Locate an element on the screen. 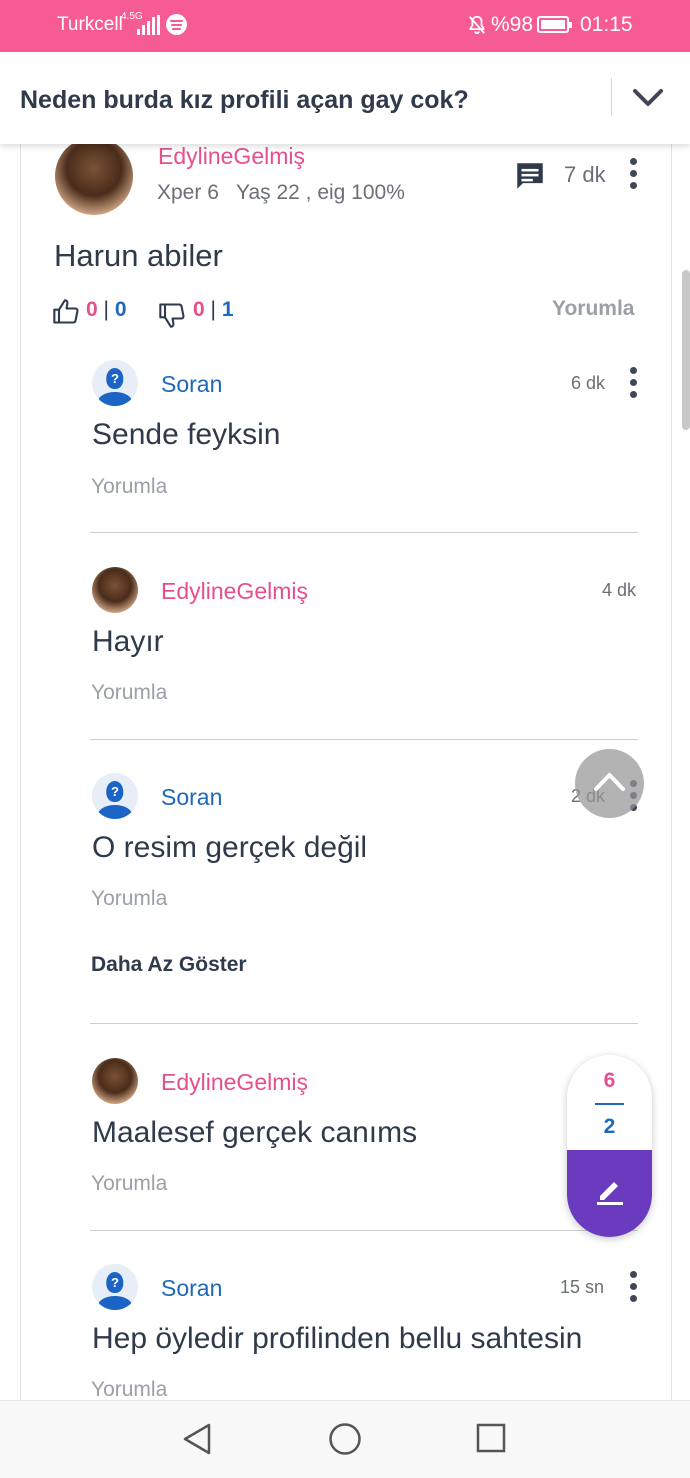  dislike-count: 0 | 1 is located at coordinates (213, 309).